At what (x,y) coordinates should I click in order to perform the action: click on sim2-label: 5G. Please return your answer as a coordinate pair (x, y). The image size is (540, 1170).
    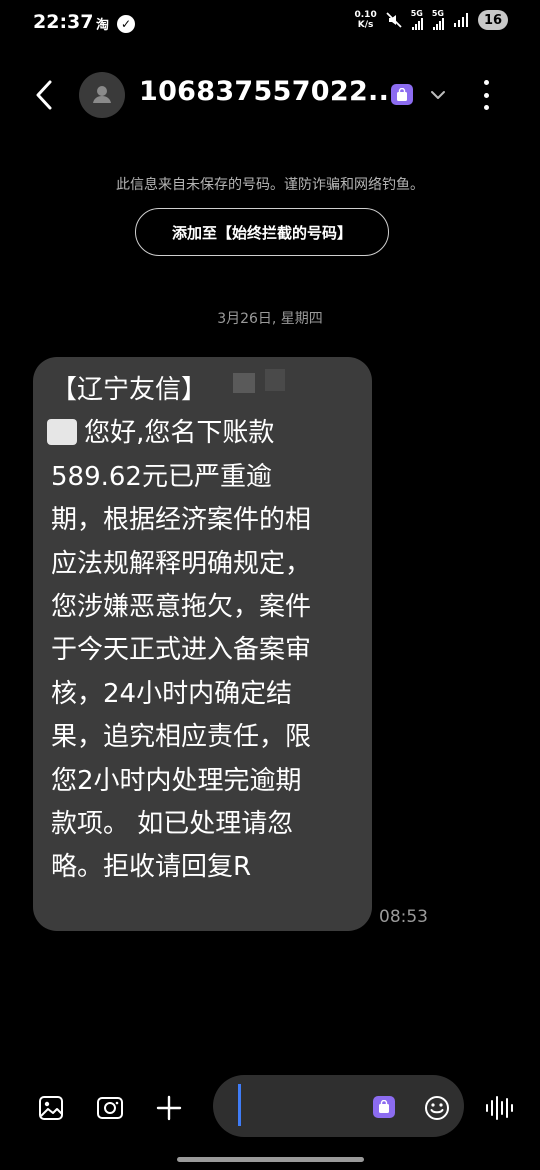
    Looking at the image, I should click on (437, 13).